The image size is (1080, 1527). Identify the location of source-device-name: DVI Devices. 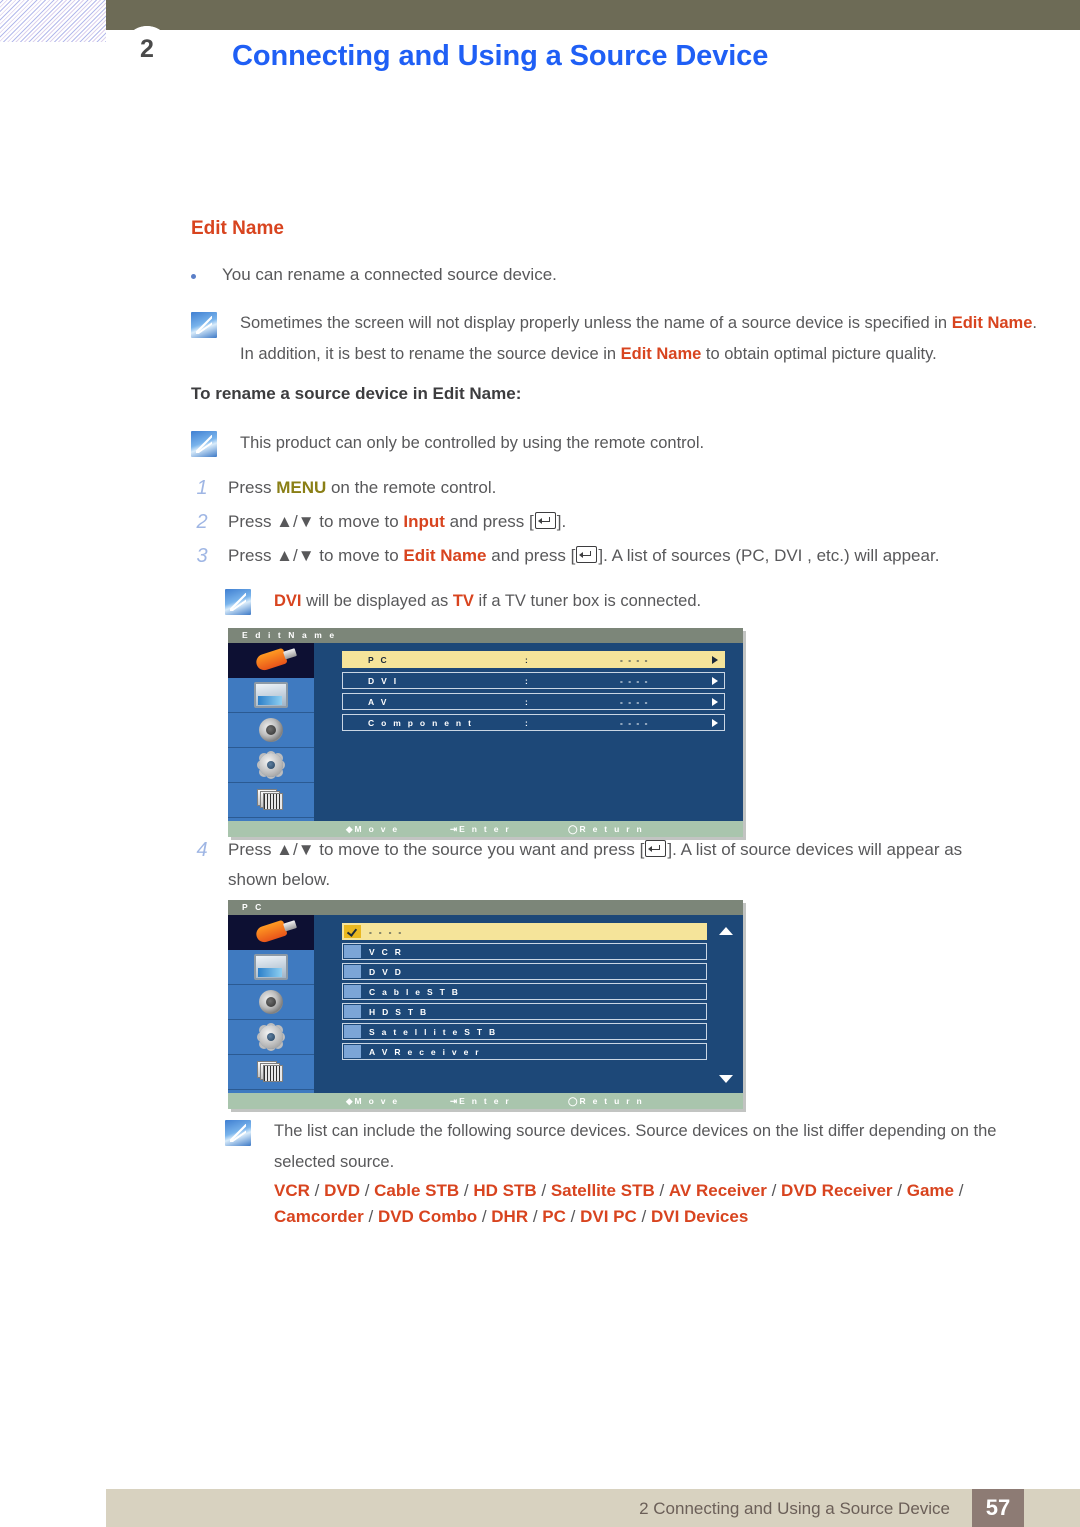
(699, 1216).